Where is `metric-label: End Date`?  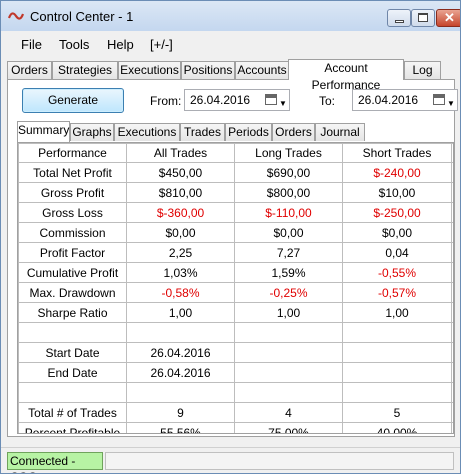 metric-label: End Date is located at coordinates (72, 372).